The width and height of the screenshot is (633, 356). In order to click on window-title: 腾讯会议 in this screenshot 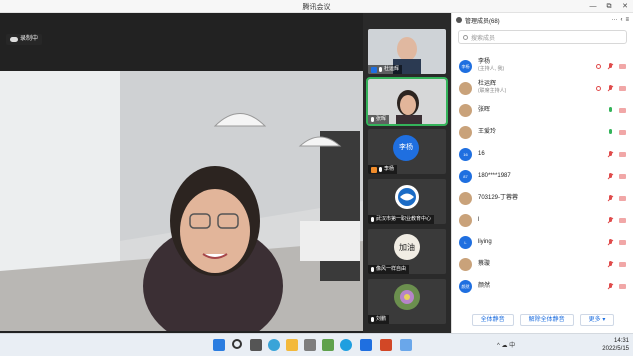, I will do `click(316, 7)`.